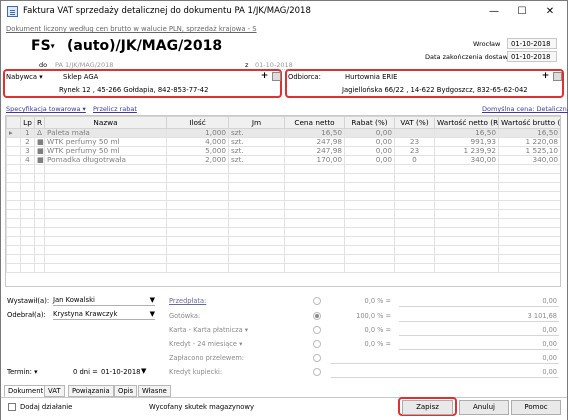 This screenshot has width=568, height=420. What do you see at coordinates (529, 142) in the screenshot?
I see `cell-gross-value: 1 220,08` at bounding box center [529, 142].